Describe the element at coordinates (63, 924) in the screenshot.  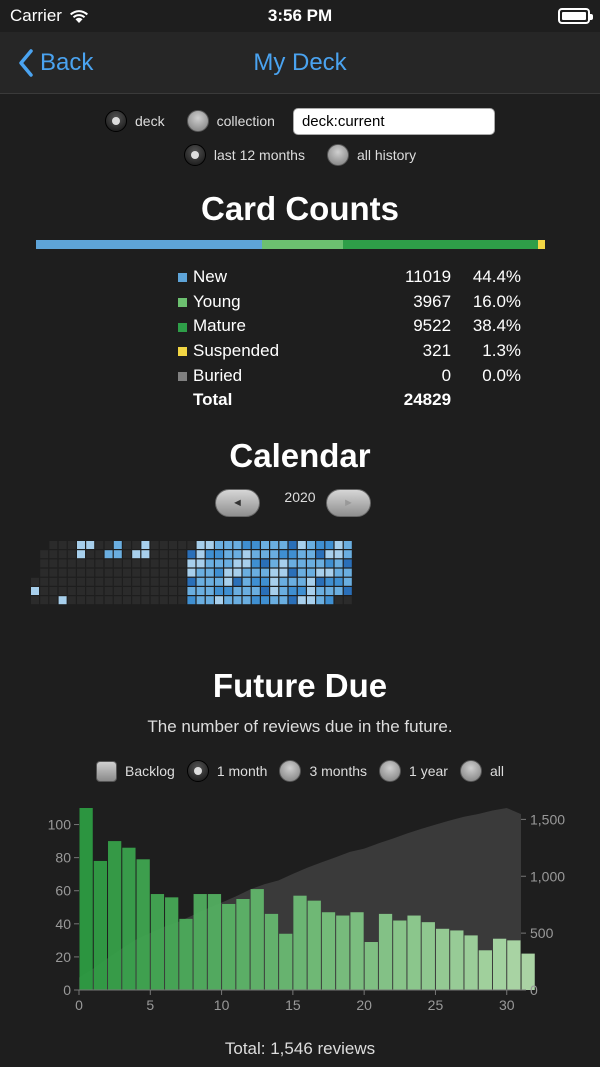
I see `y-tick-label: 40` at that location.